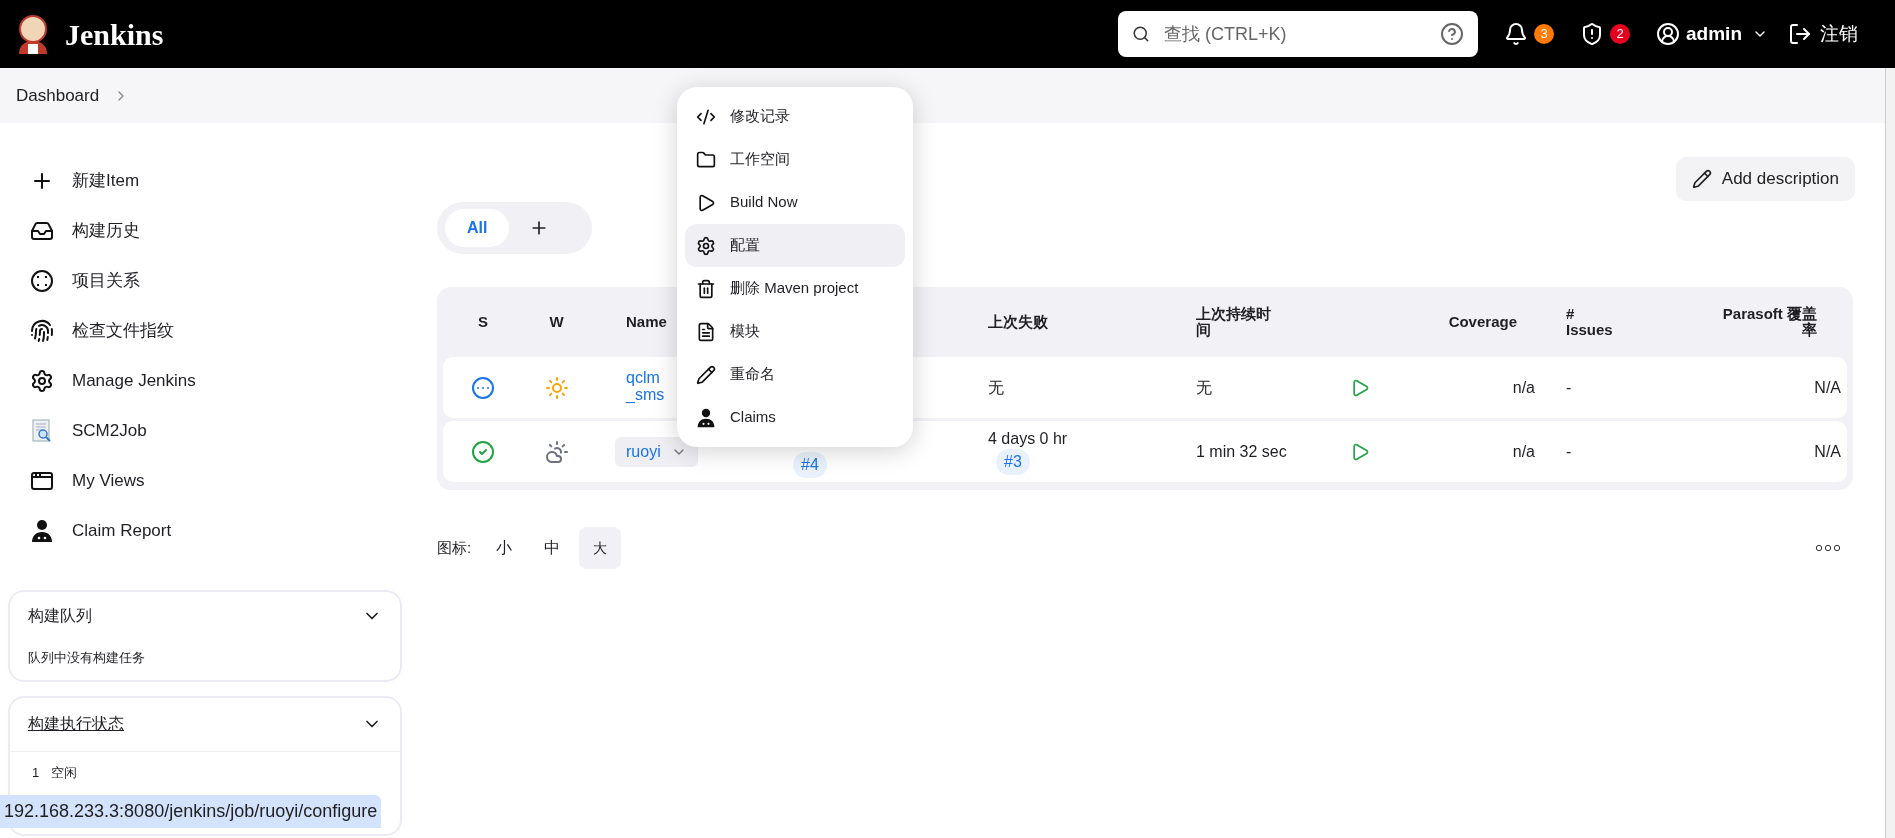  I want to click on inbox-icon, so click(42, 231).